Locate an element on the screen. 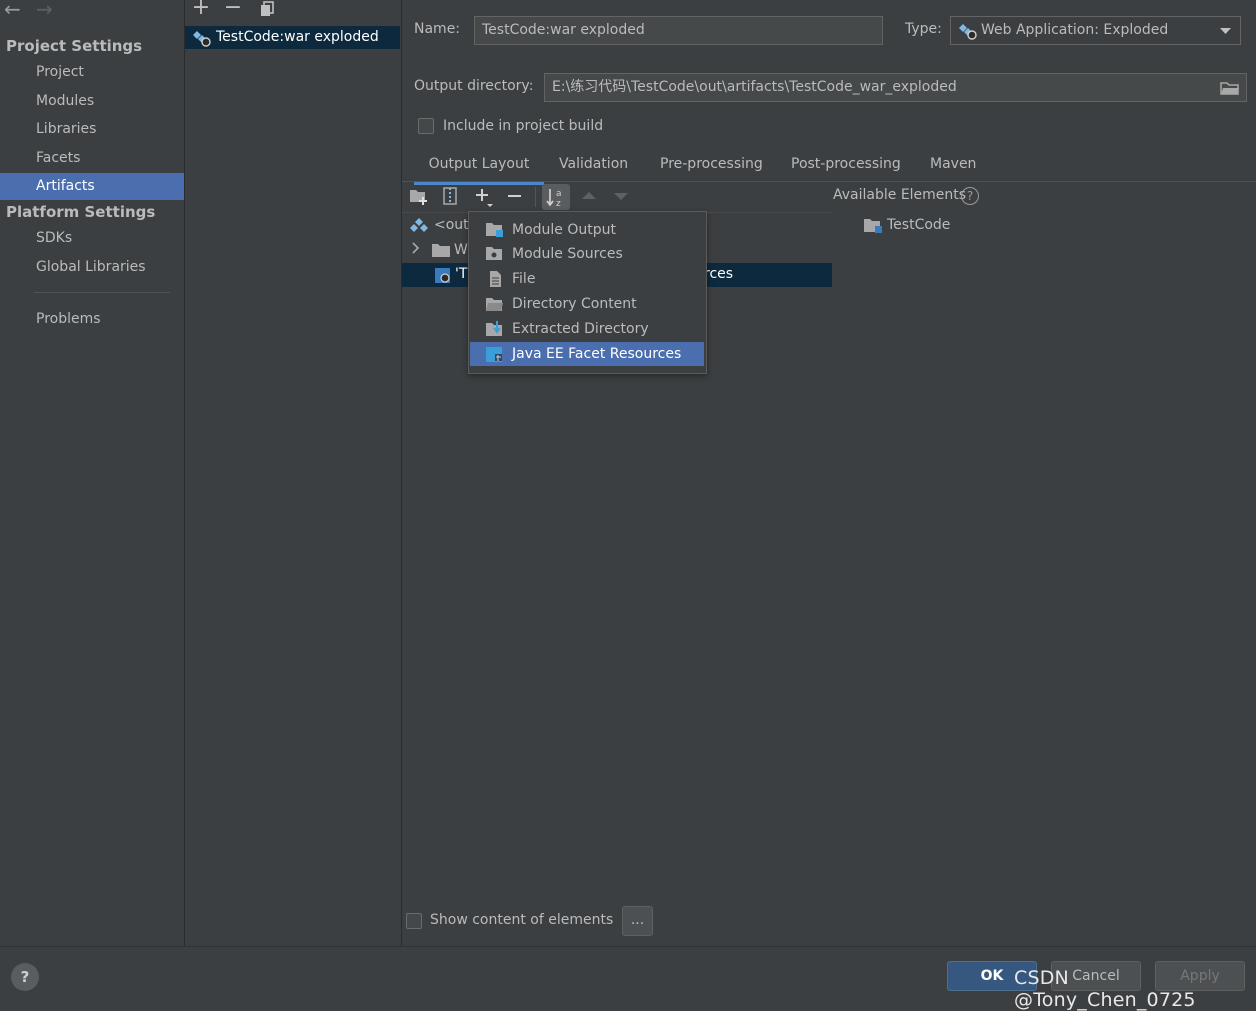  sidebar-divider is located at coordinates (102, 292).